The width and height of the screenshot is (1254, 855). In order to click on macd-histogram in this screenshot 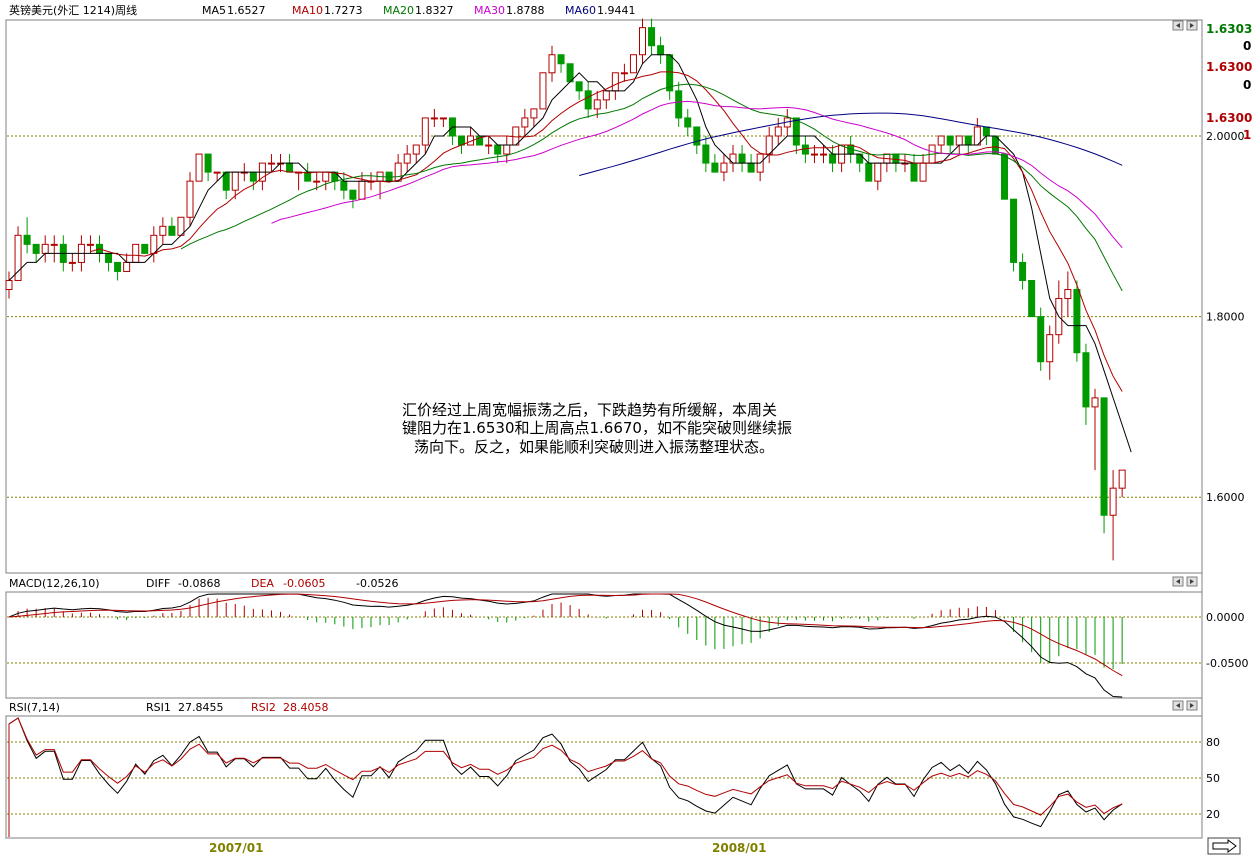, I will do `click(570, 633)`.